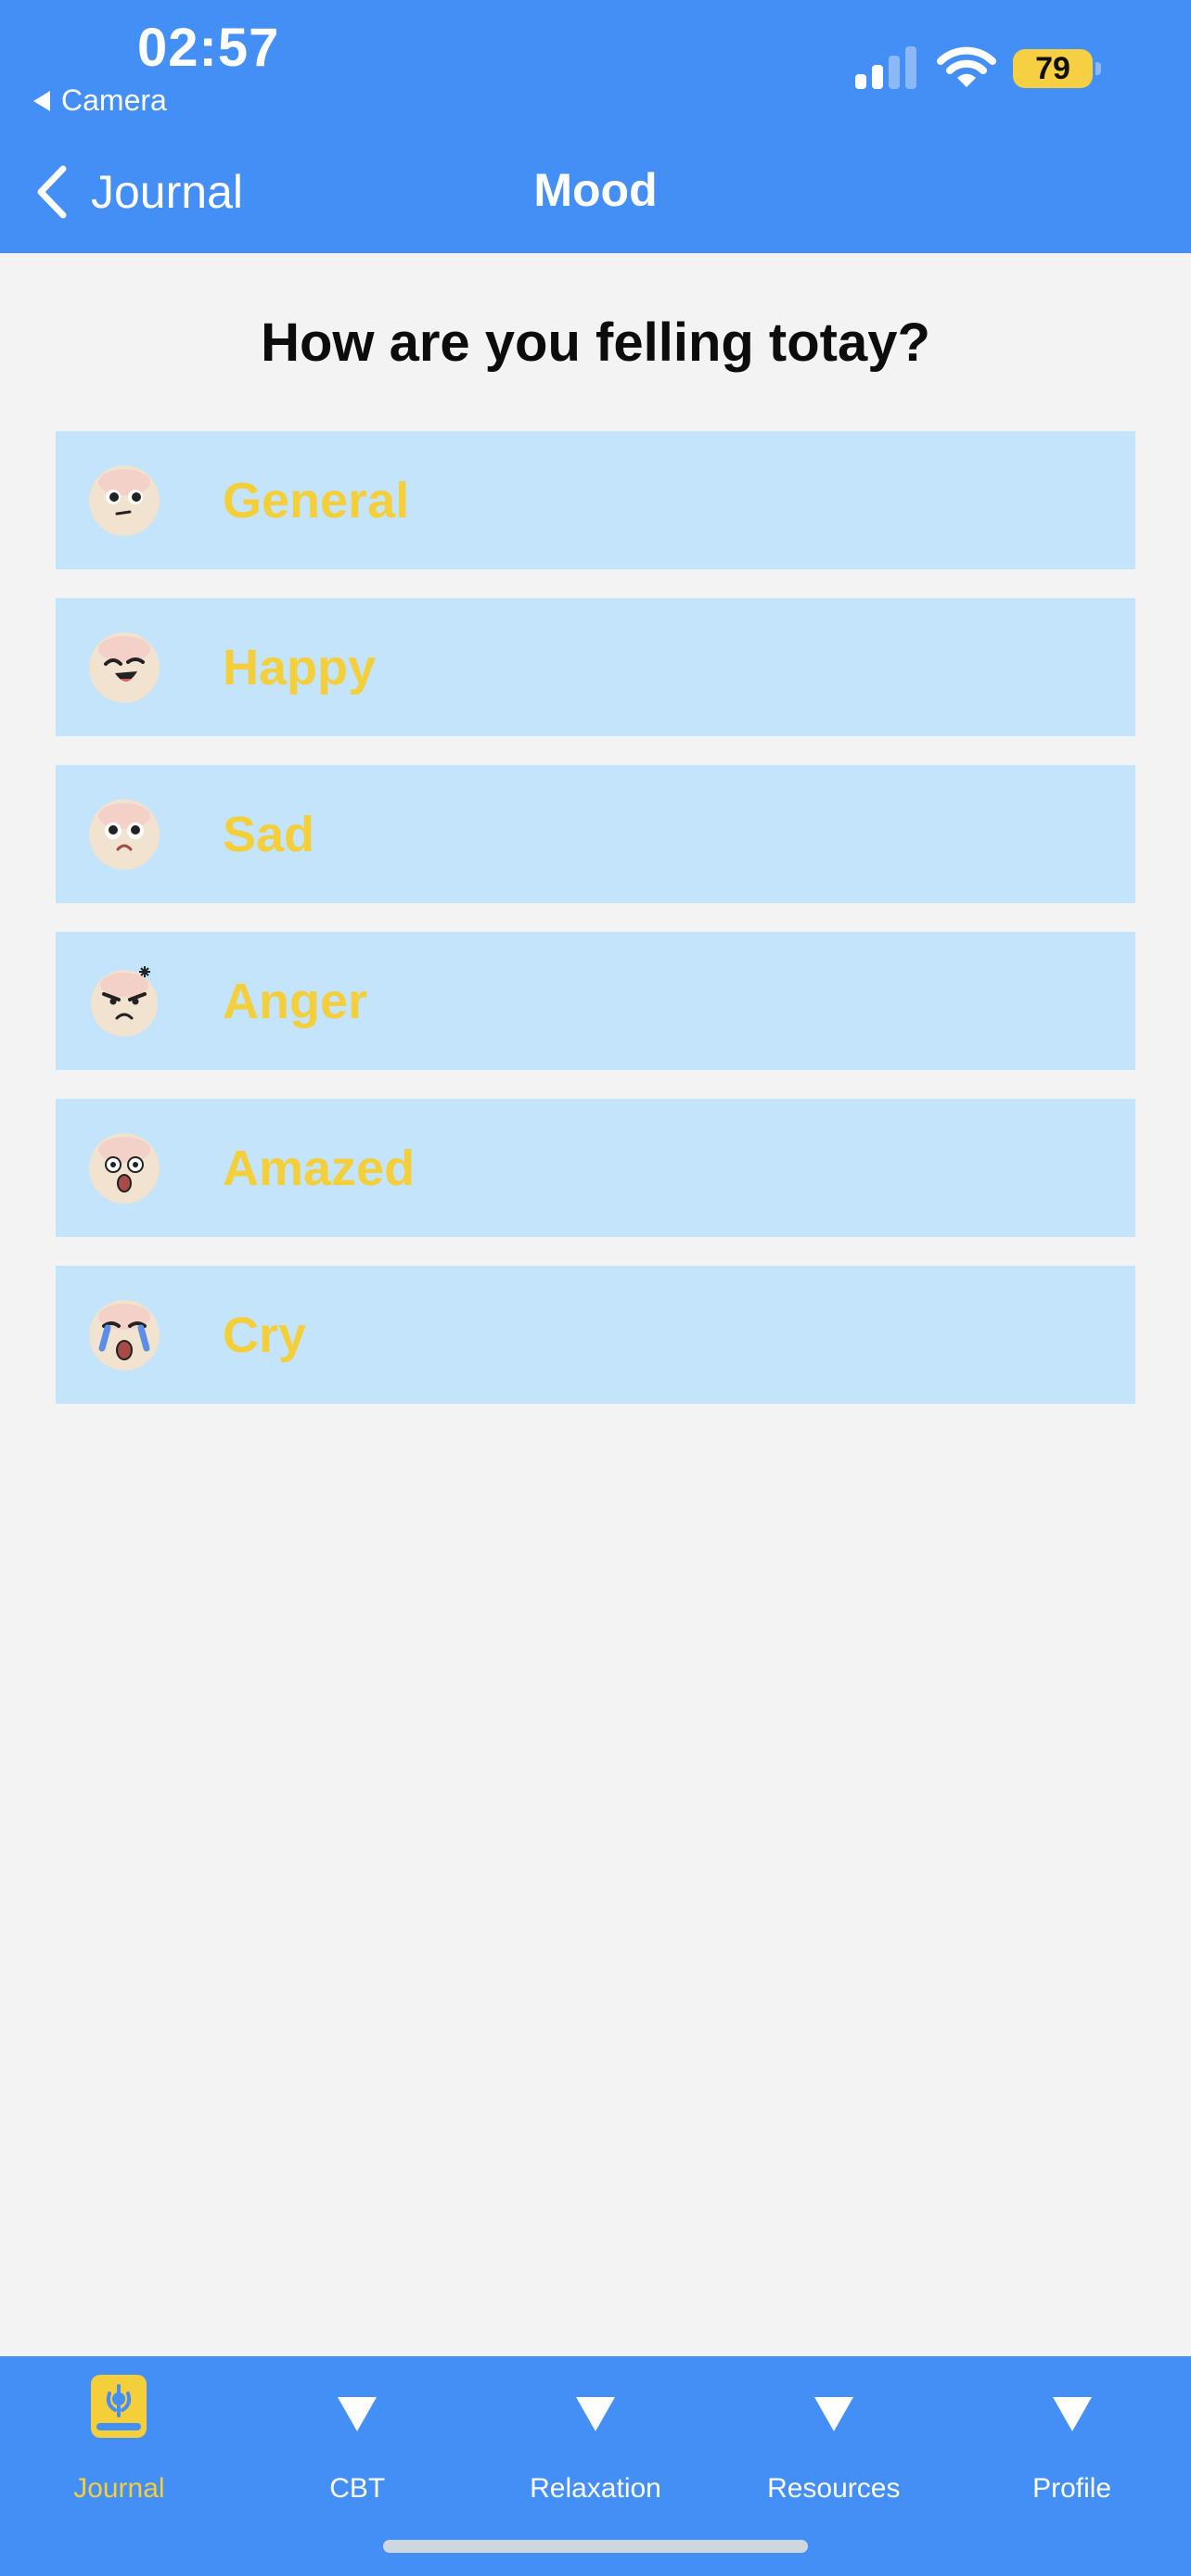 Image resolution: width=1191 pixels, height=2576 pixels. Describe the element at coordinates (357, 2488) in the screenshot. I see `tab-label: CBT` at that location.